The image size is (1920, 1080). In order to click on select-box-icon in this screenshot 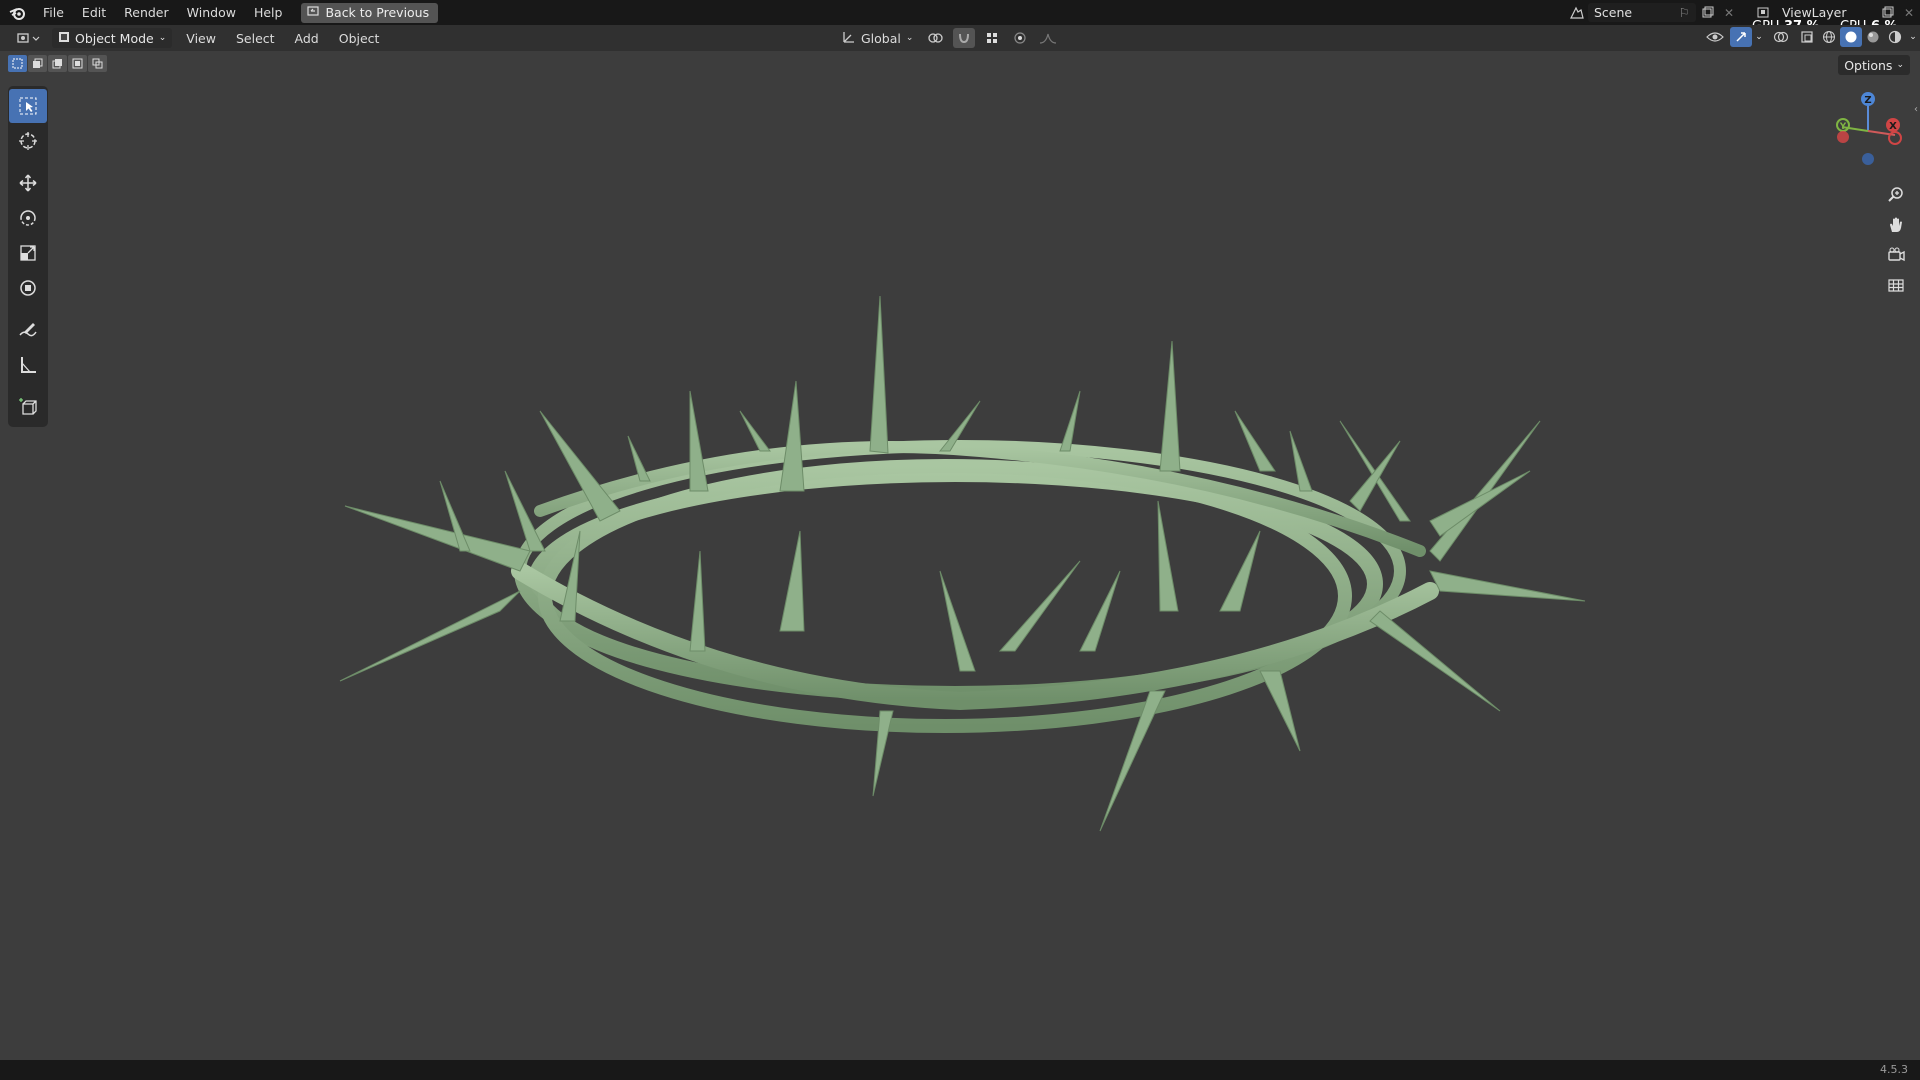, I will do `click(28, 106)`.